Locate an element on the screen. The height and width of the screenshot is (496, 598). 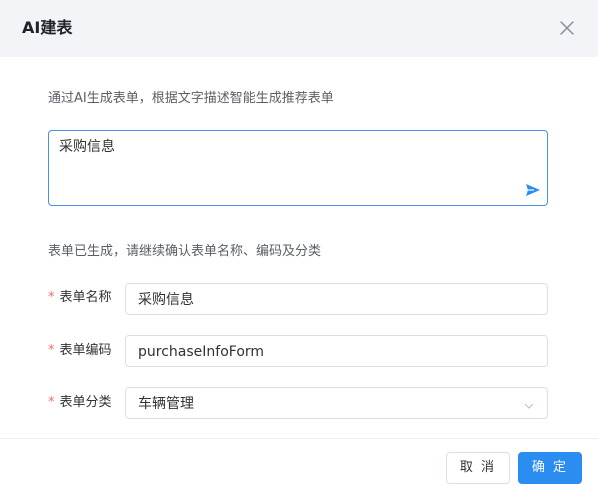
intro-text: 通过AI生成表单，根据文字描述智能生成推荐表单 is located at coordinates (191, 98).